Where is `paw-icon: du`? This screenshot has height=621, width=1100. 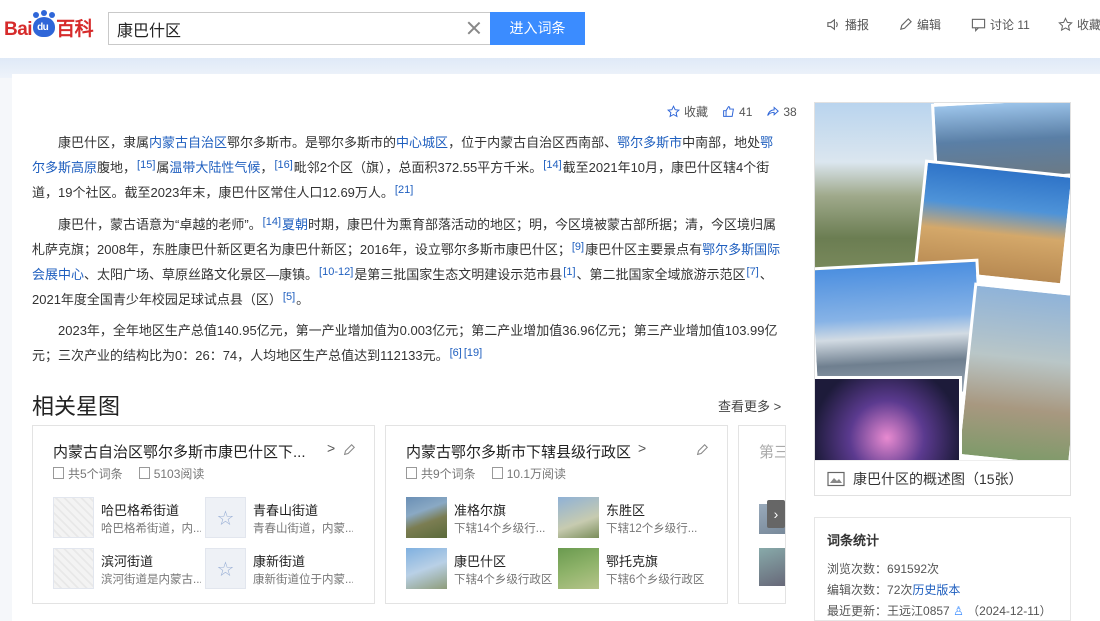
paw-icon: du is located at coordinates (44, 23).